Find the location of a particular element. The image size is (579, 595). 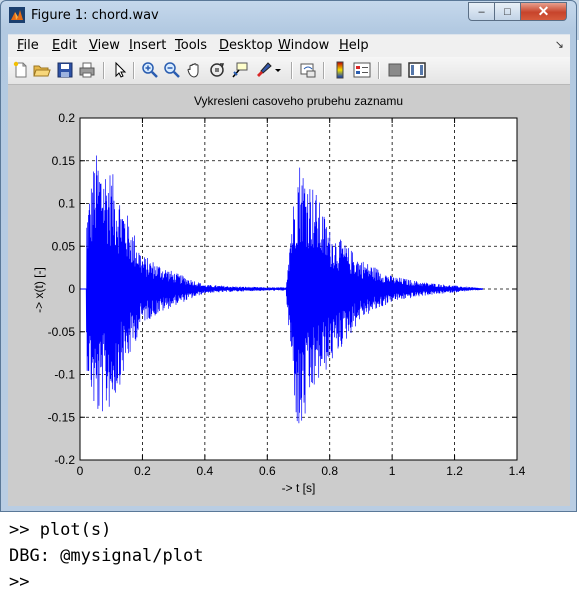

title-bar: Figure 1: chord.wav – □ ✕ is located at coordinates (288, 16).